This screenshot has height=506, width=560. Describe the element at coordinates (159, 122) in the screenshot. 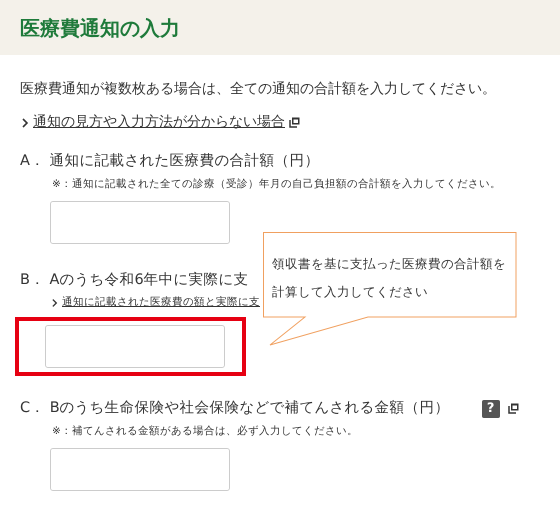

I see `help-link: 通知の見方や入力方法が分からない場合` at that location.